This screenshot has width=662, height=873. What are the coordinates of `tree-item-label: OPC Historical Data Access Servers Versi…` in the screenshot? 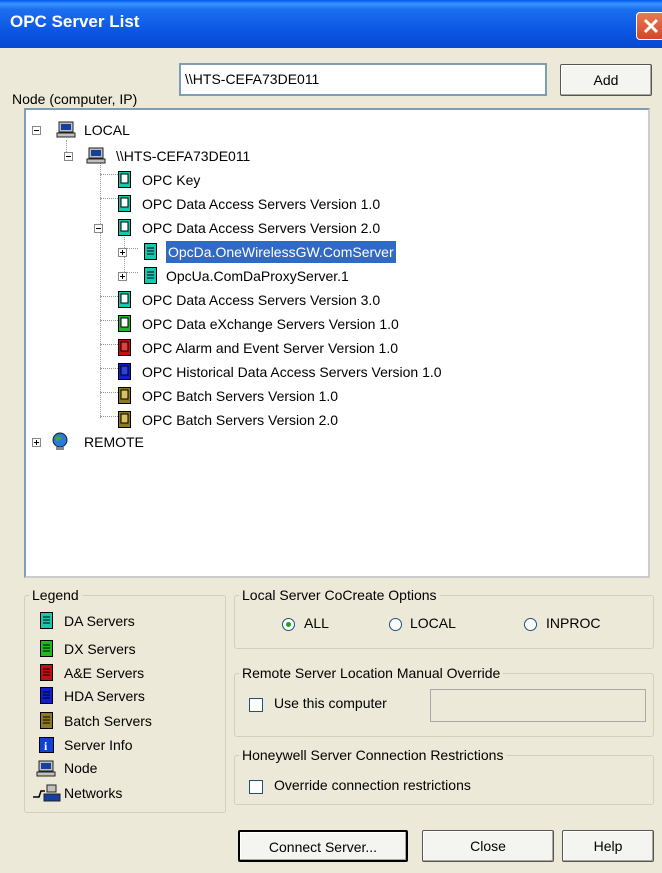 It's located at (292, 372).